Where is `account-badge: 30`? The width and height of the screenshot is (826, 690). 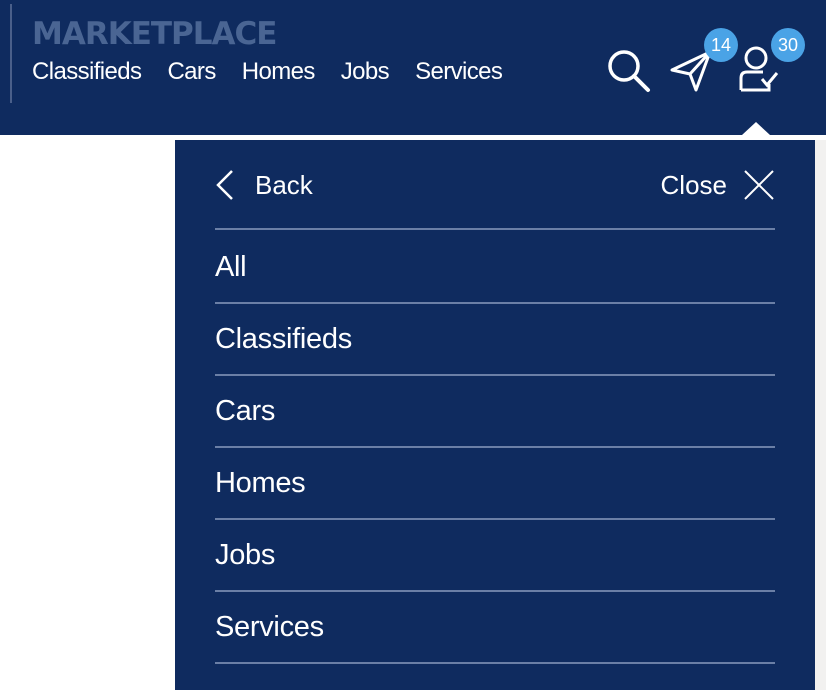
account-badge: 30 is located at coordinates (788, 45).